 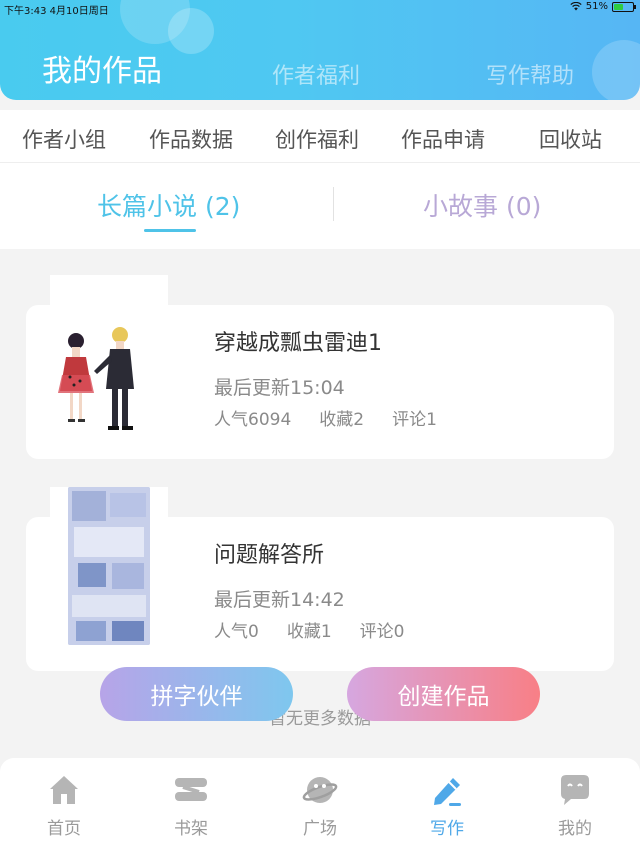 What do you see at coordinates (320, 790) in the screenshot?
I see `planet-icon` at bounding box center [320, 790].